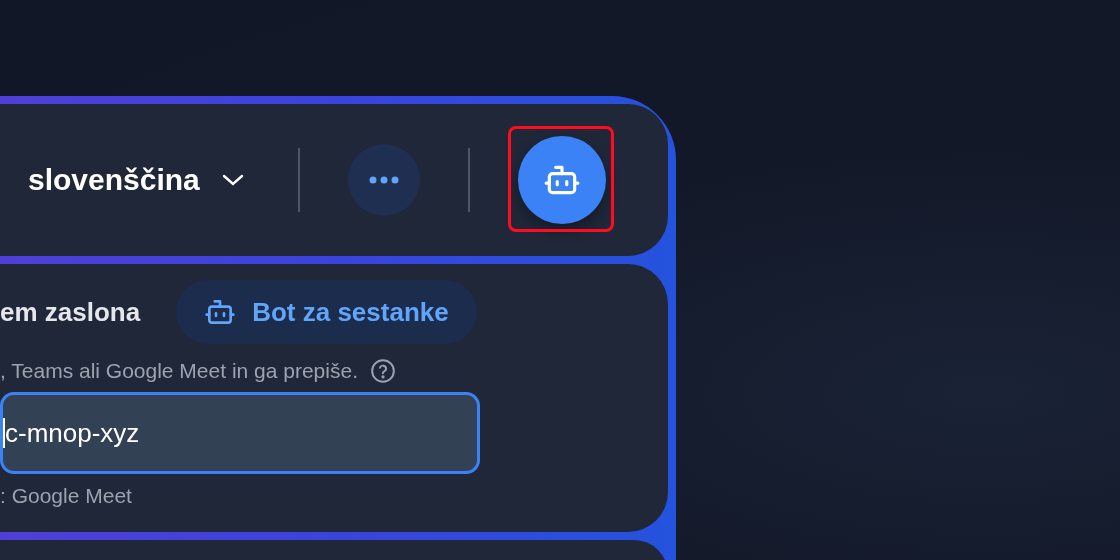 The height and width of the screenshot is (560, 1120). What do you see at coordinates (179, 371) in the screenshot?
I see `description-text: , Teams ali Google Meet in ga prepiše.` at bounding box center [179, 371].